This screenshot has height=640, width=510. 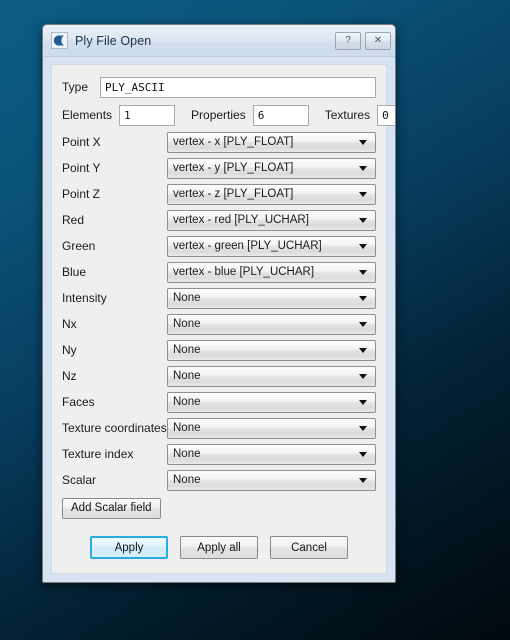 What do you see at coordinates (238, 87) in the screenshot?
I see `type-input: PLY_ASCII` at bounding box center [238, 87].